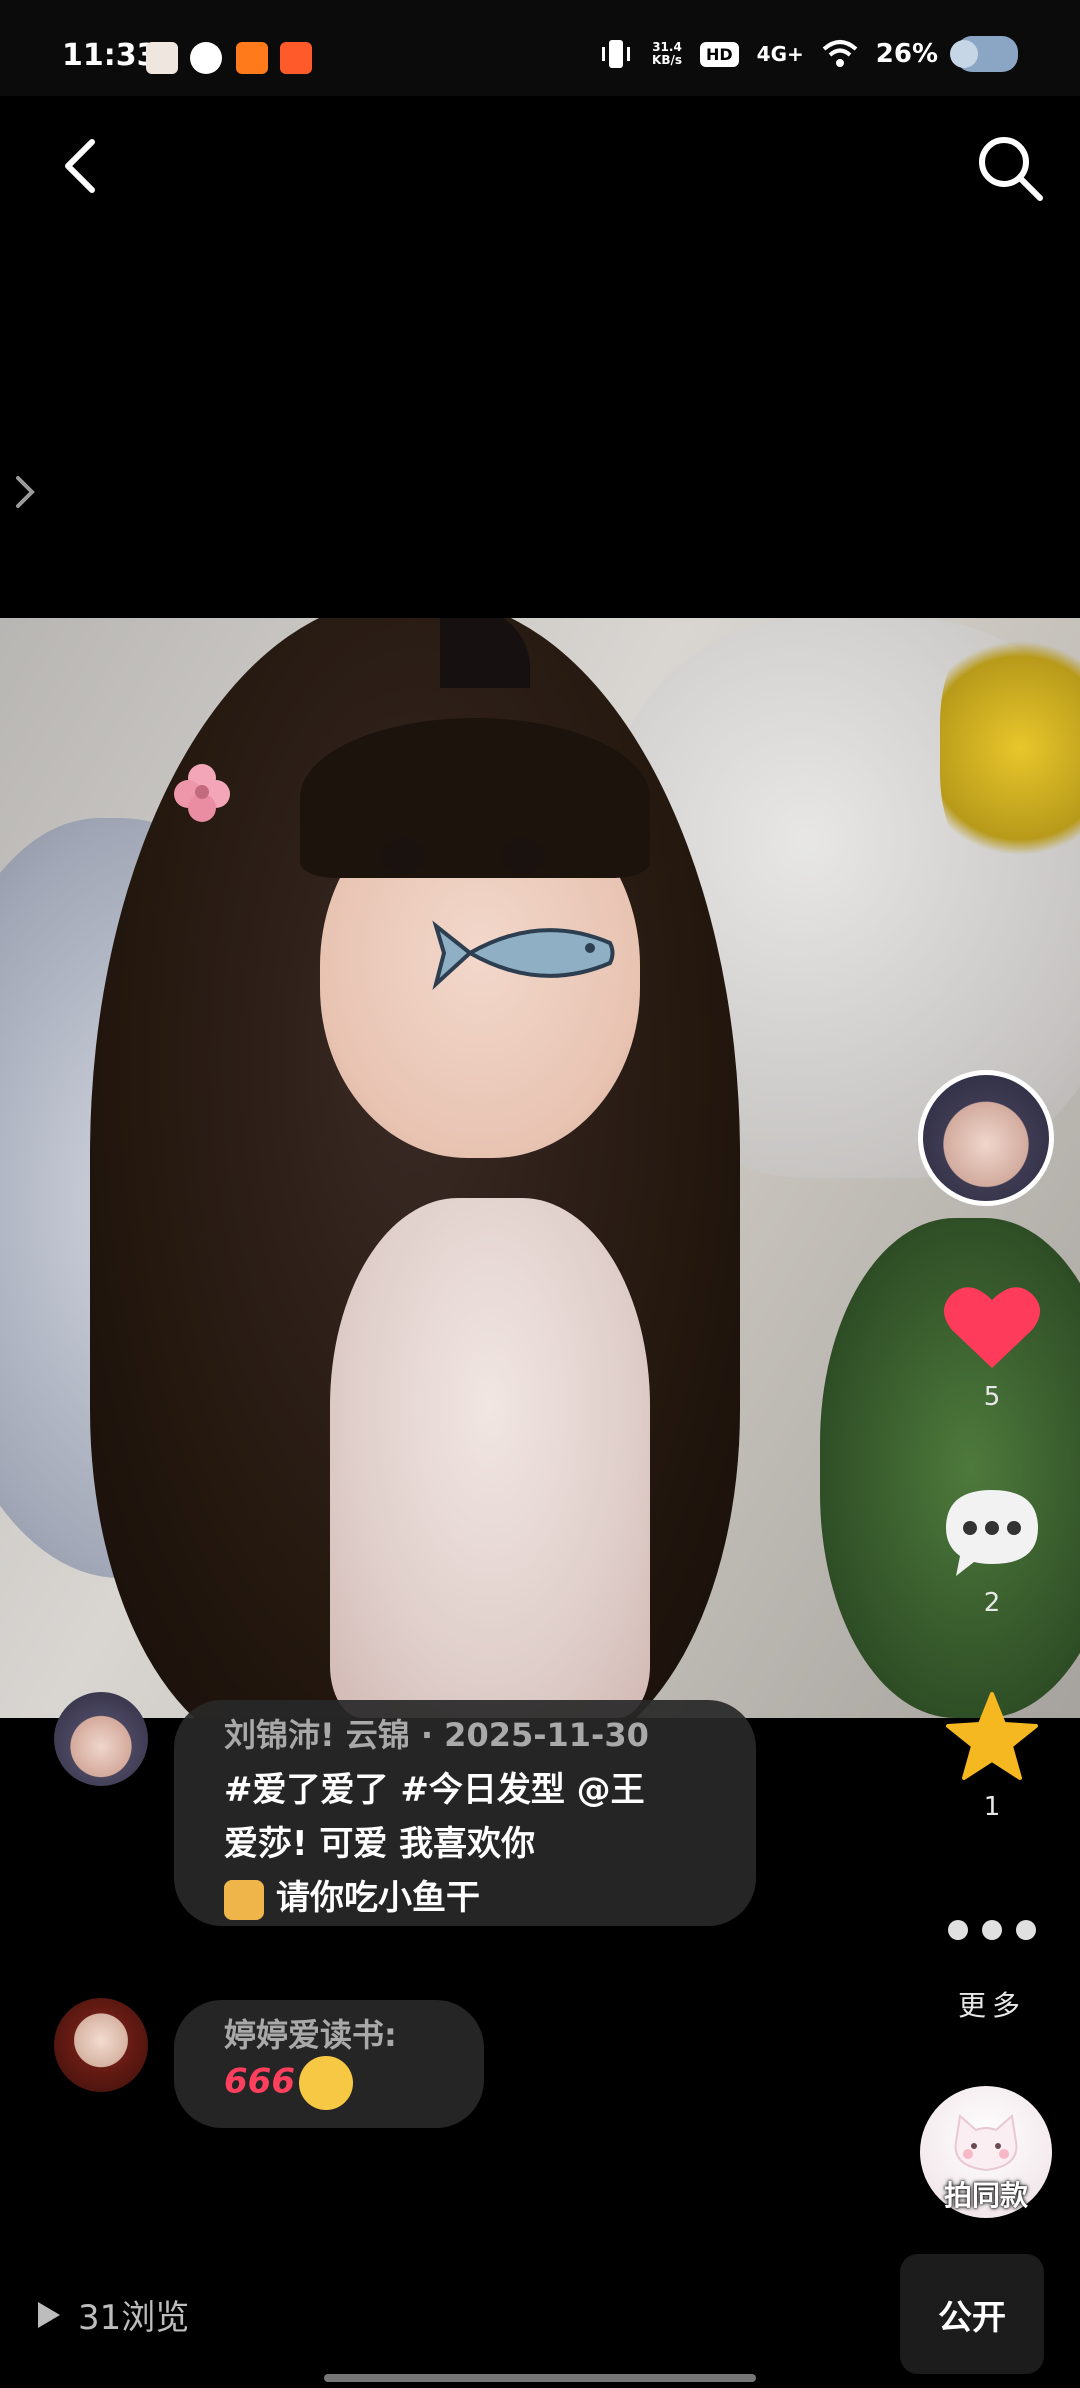 The image size is (1080, 2388). I want to click on top-nav, so click(540, 170).